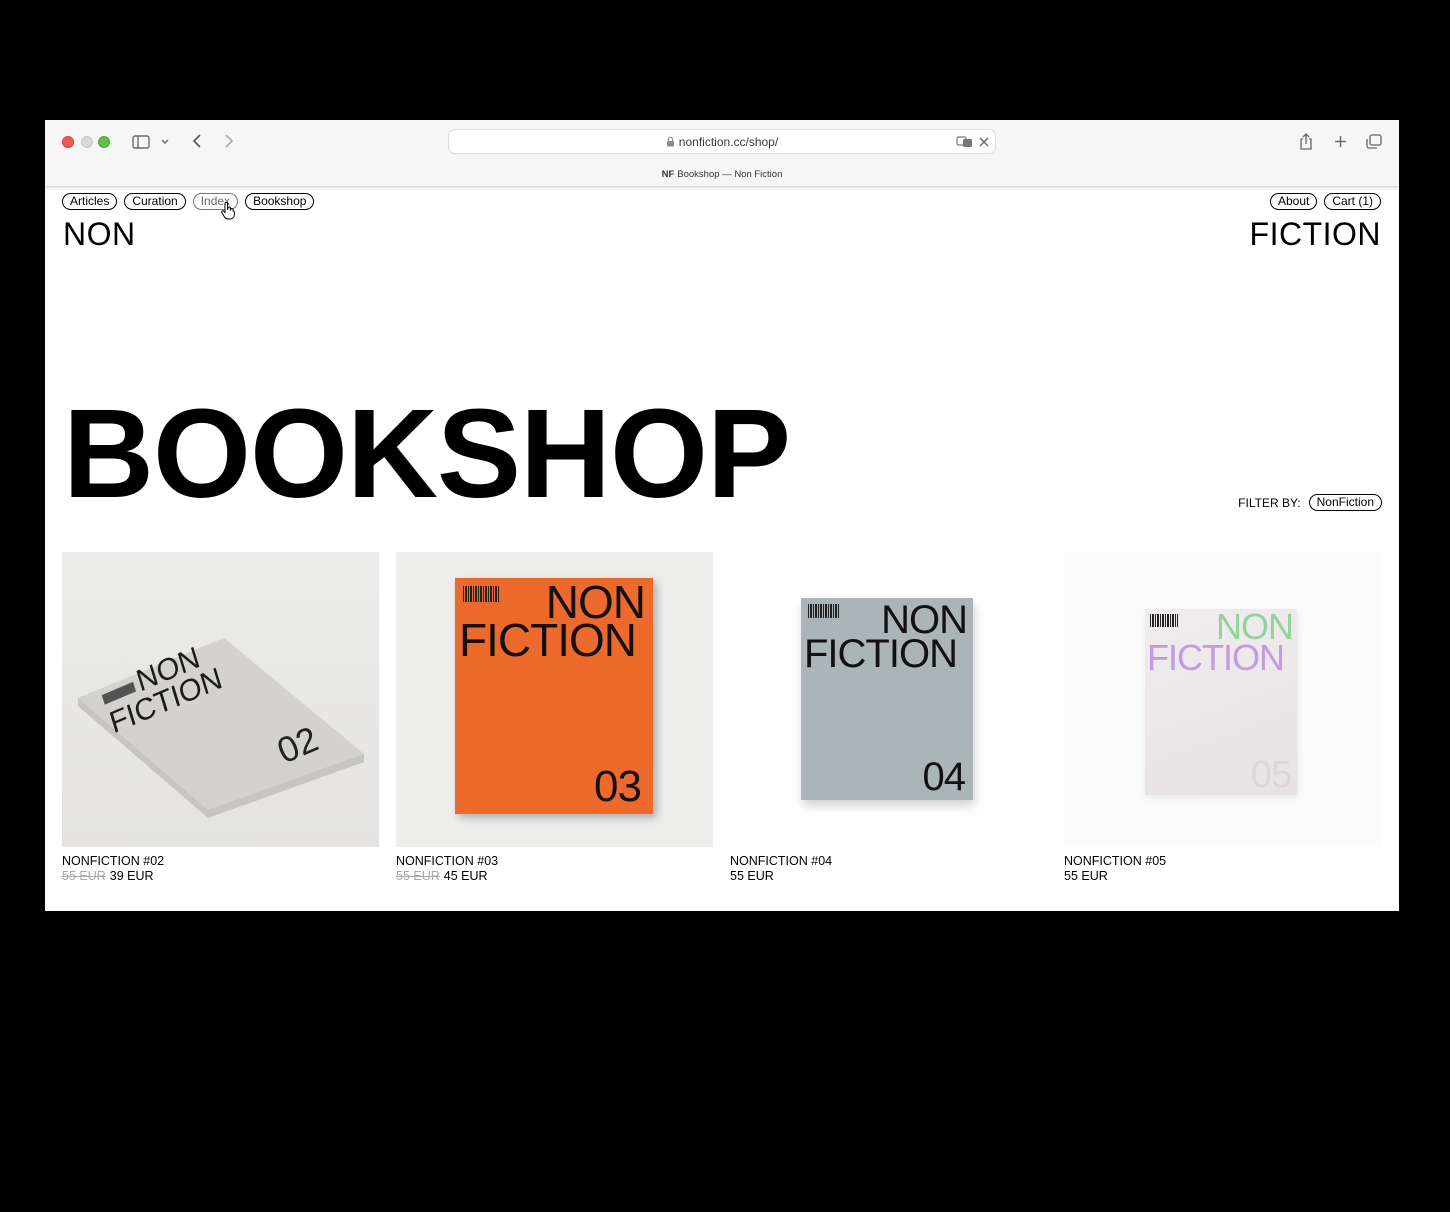 The width and height of the screenshot is (1450, 1212). I want to click on product-name: NONFICTION #05, so click(1222, 861).